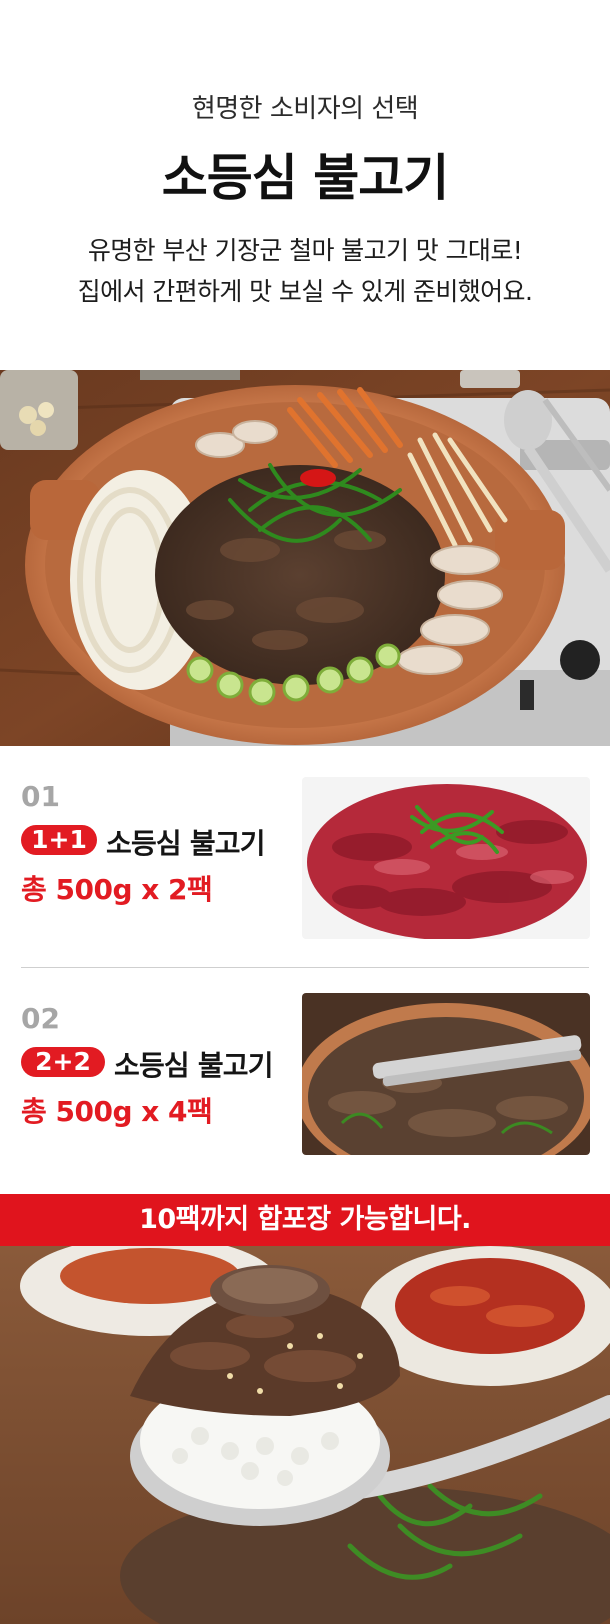 The image size is (610, 1624). What do you see at coordinates (305, 178) in the screenshot?
I see `product-title: 소등심 불고기` at bounding box center [305, 178].